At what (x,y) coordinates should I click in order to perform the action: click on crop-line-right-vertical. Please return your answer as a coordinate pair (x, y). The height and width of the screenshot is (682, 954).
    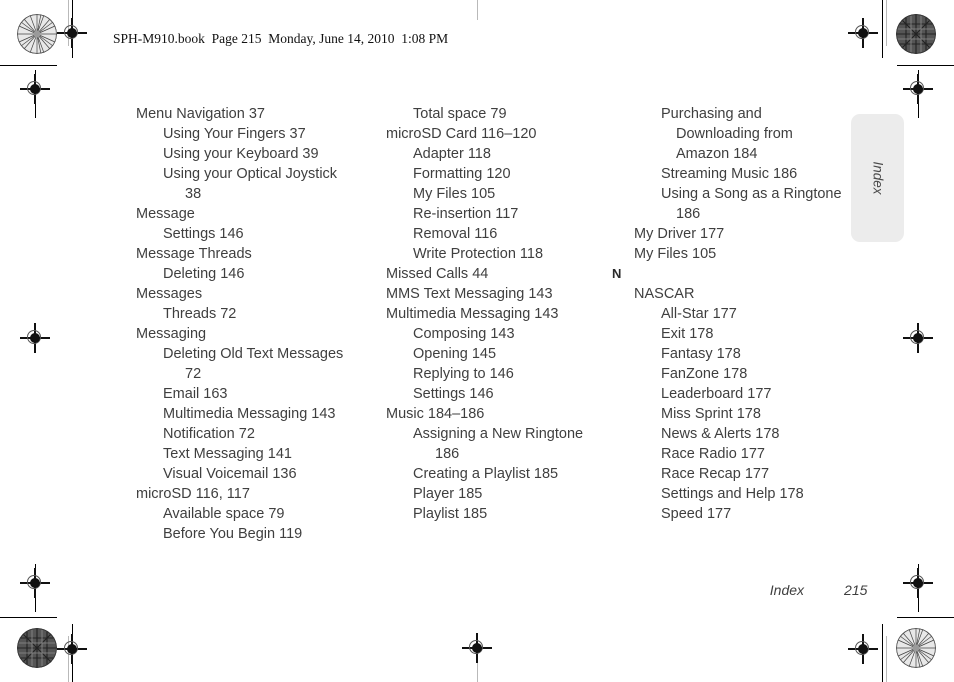
    Looking at the image, I should click on (882, 29).